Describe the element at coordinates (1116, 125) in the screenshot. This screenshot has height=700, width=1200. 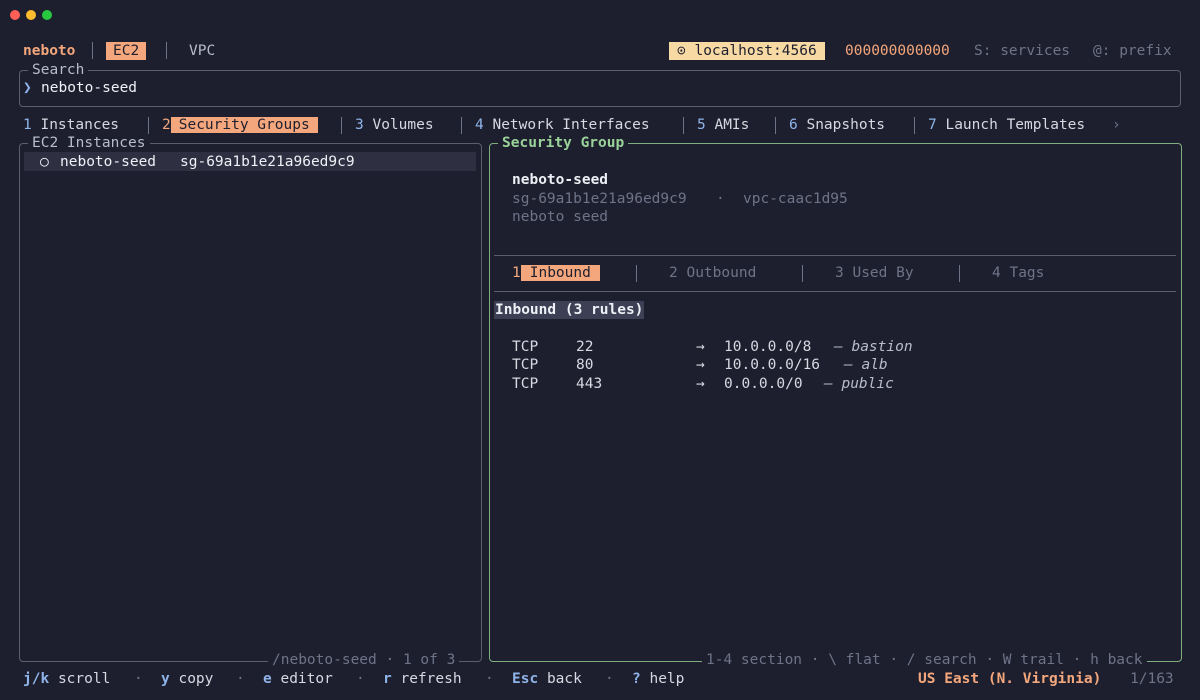
I see `tabs-more-icon: ›` at that location.